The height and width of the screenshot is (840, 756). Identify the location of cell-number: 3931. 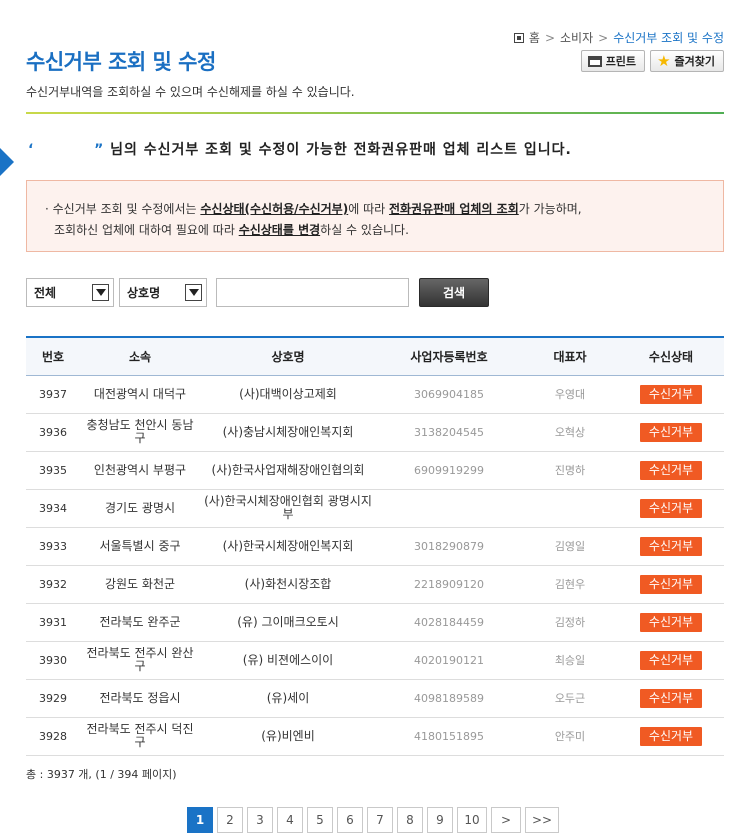
(53, 622).